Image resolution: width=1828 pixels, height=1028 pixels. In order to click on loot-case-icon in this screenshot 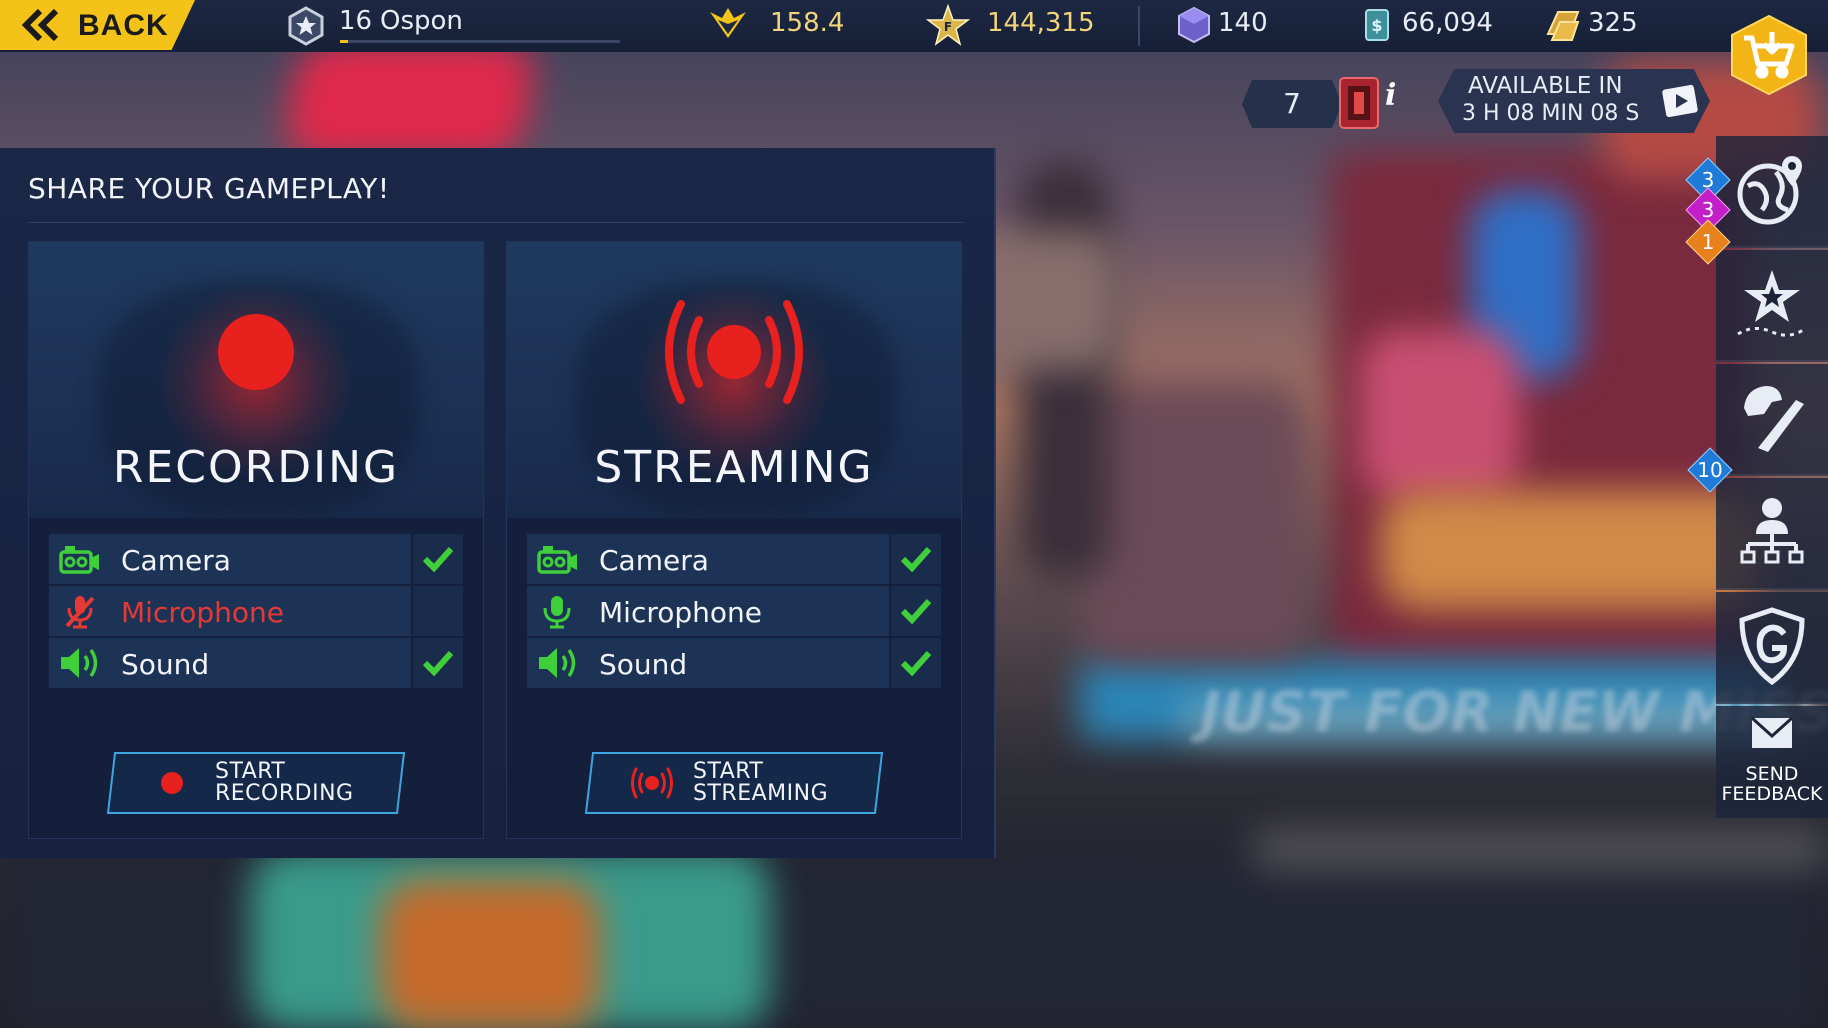, I will do `click(1359, 103)`.